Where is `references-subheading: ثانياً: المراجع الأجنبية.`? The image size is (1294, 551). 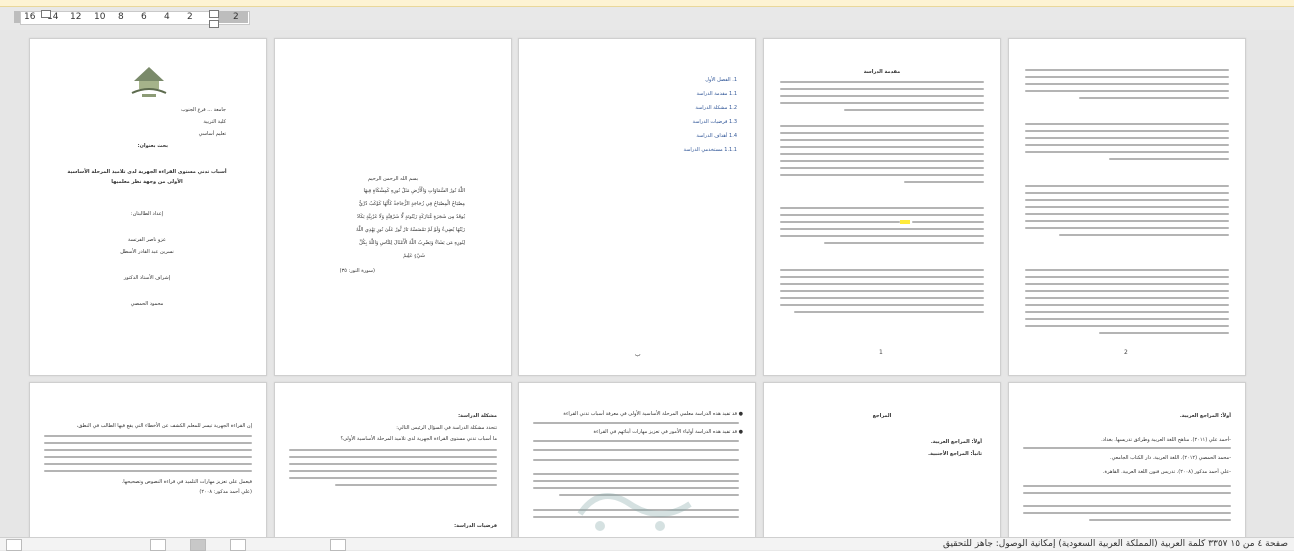
references-subheading: ثانياً: المراجع الأجنبية. is located at coordinates (955, 454).